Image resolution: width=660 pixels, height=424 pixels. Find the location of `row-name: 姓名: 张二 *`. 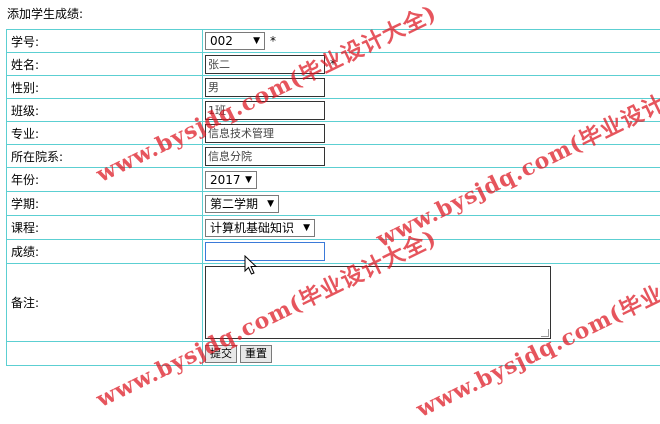

row-name: 姓名: 张二 * is located at coordinates (333, 64).